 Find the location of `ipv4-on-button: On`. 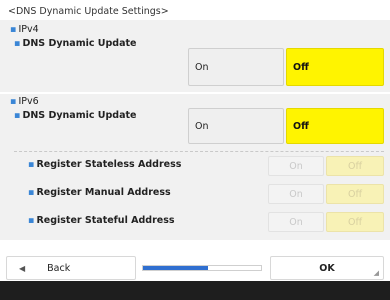

ipv4-on-button: On is located at coordinates (236, 67).